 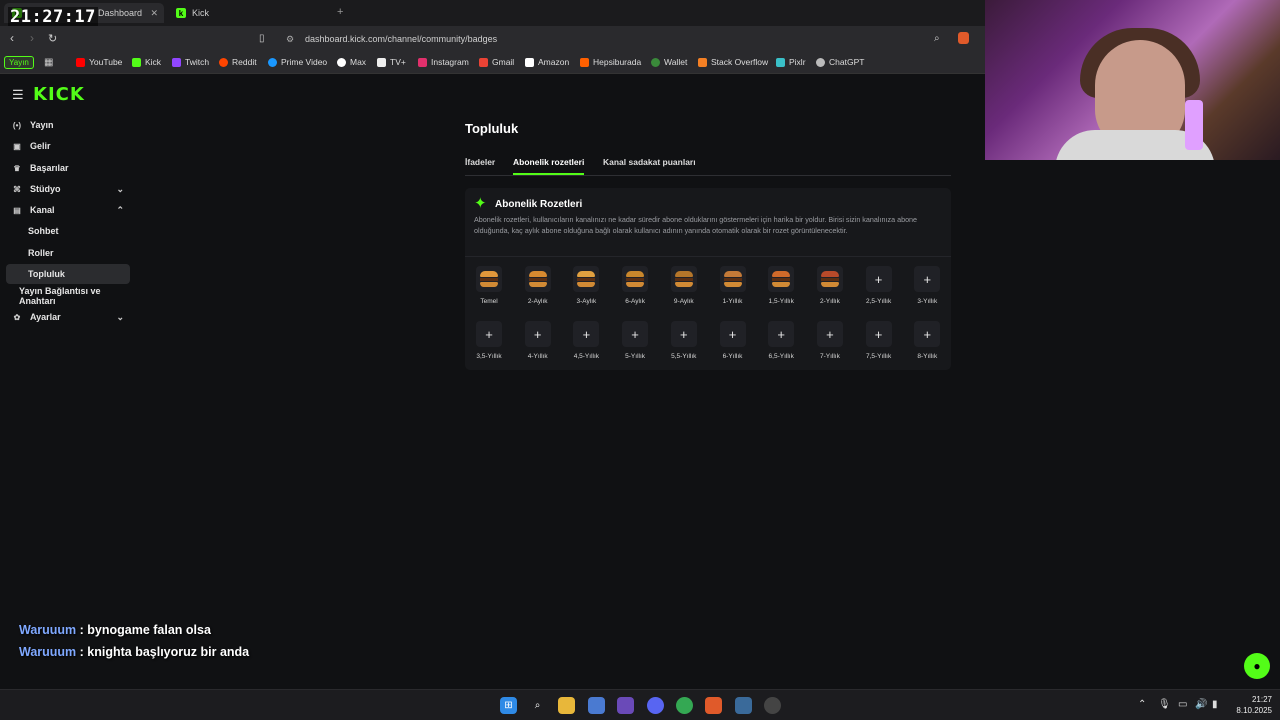 I want to click on bookmark-icon: ▯, so click(x=262, y=38).